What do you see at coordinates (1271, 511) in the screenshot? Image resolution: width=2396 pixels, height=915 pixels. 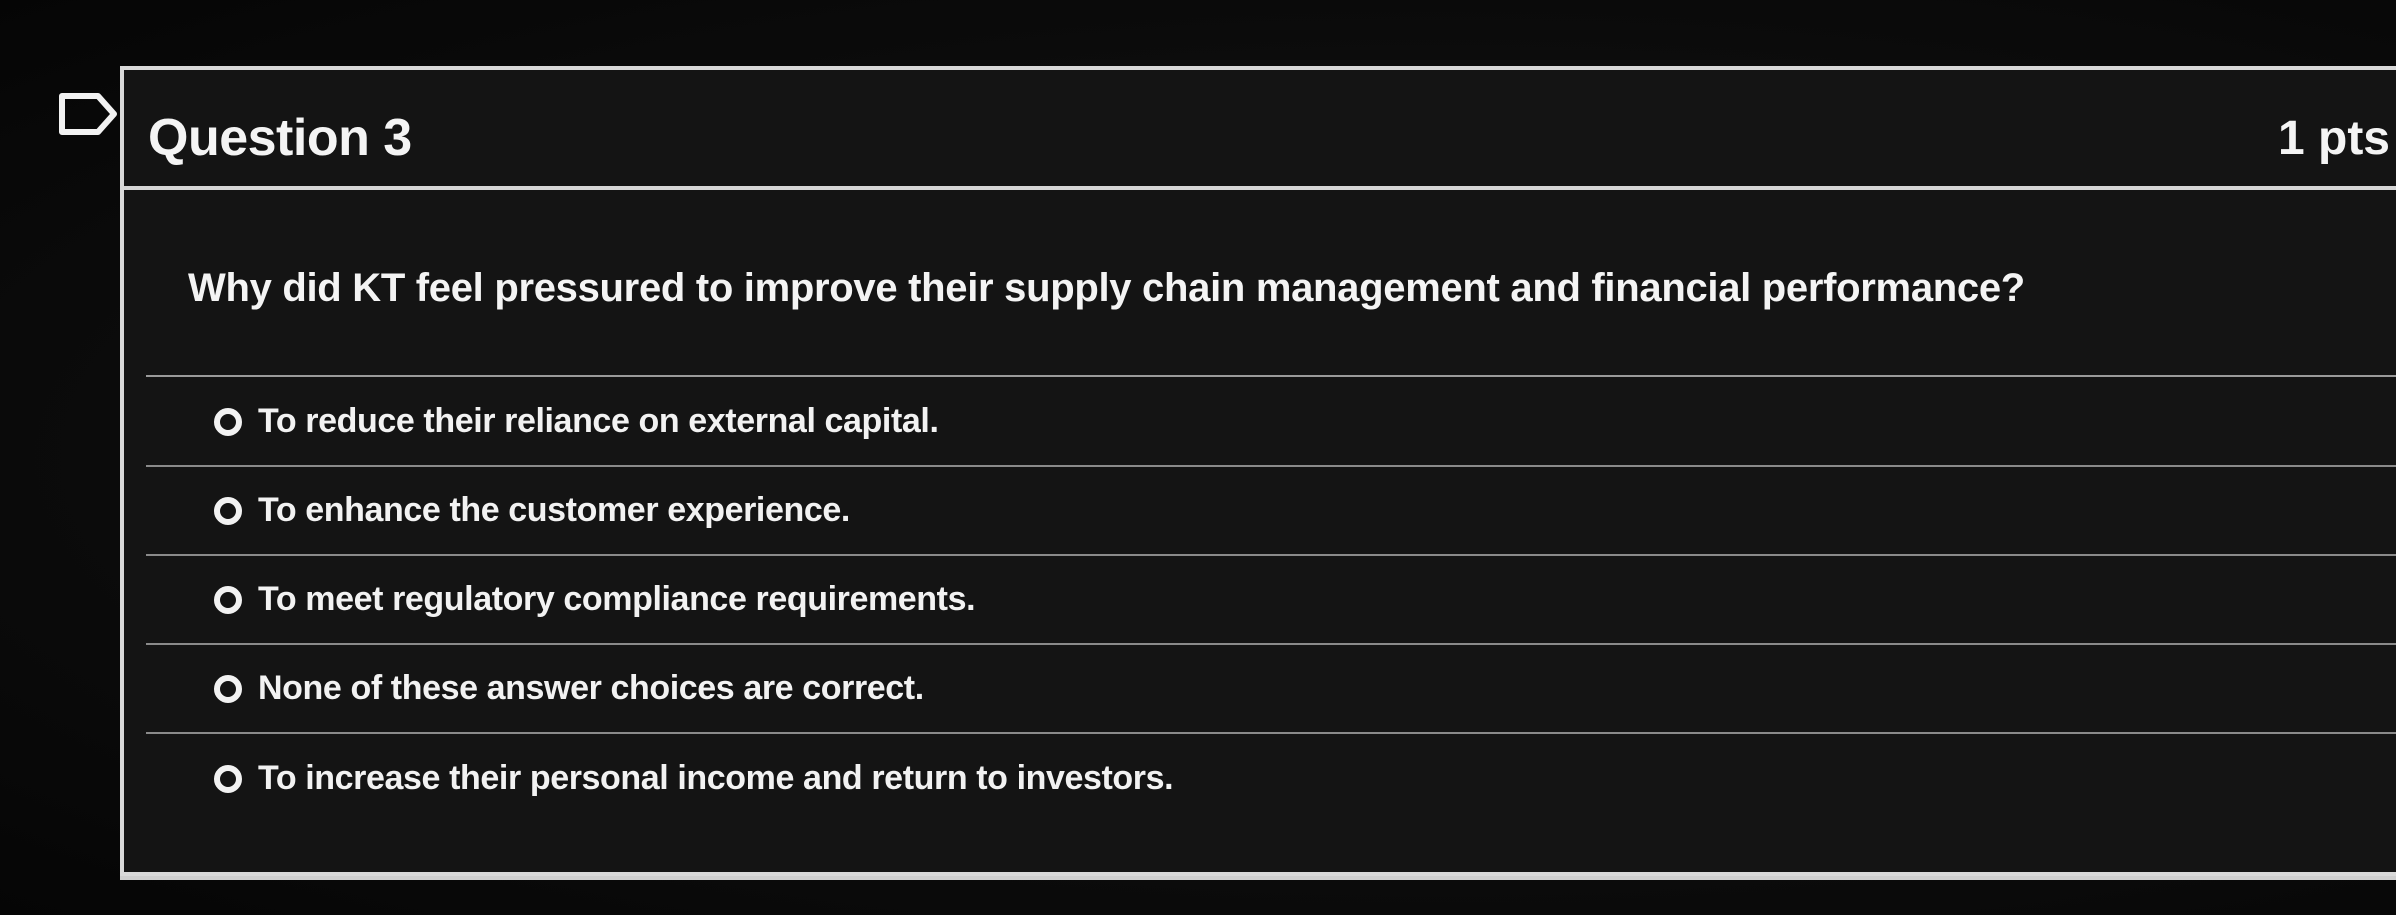 I see `answer-option: To enhance the customer experience.` at bounding box center [1271, 511].